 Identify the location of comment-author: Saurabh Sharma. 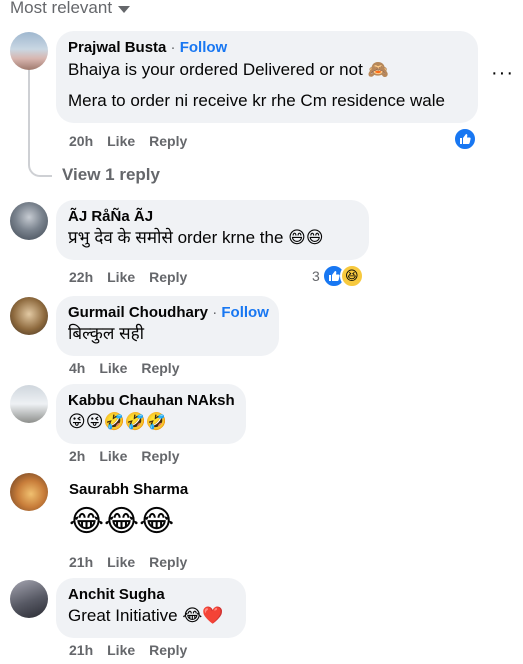
(128, 489).